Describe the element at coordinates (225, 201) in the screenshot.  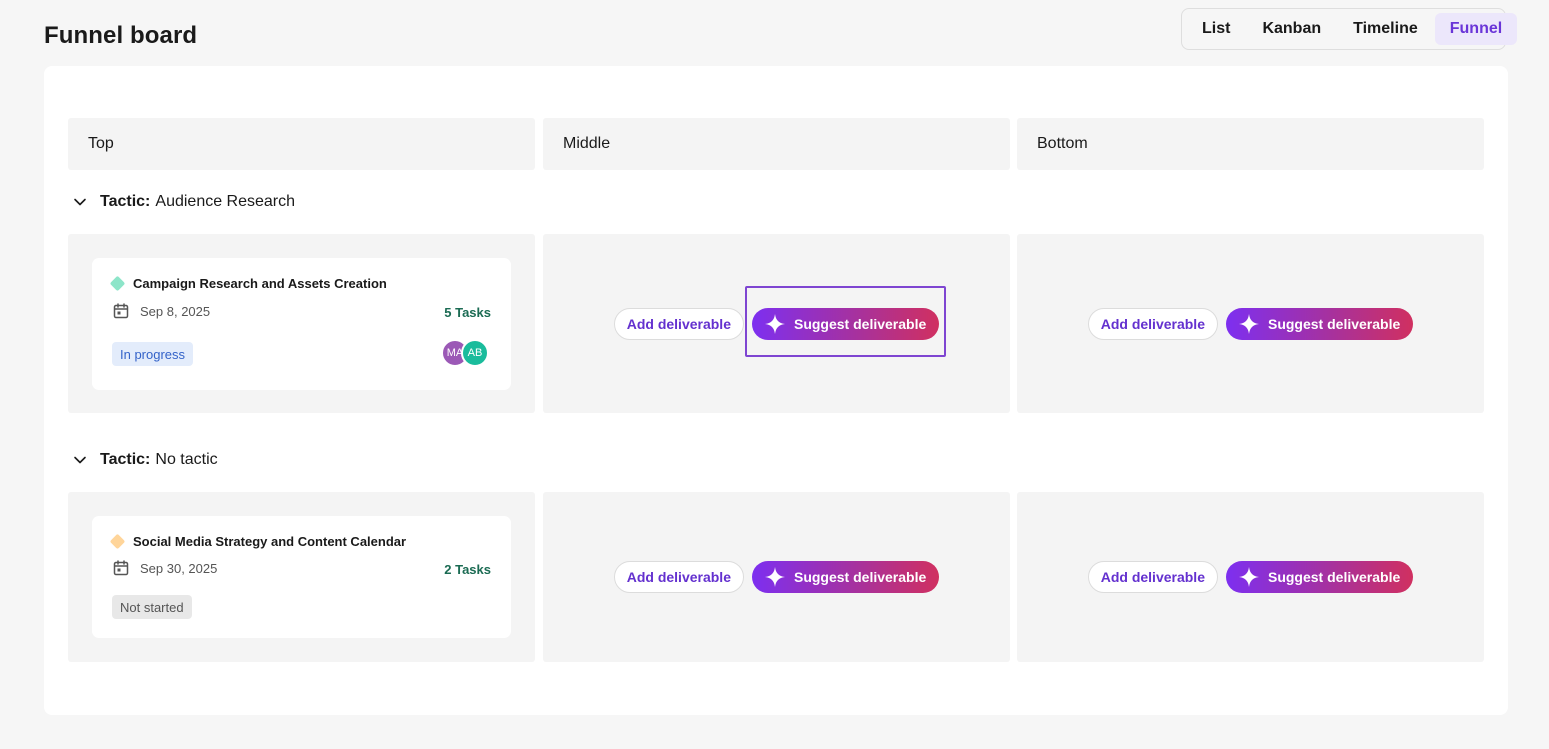
I see `tactic-name: Audience Research` at that location.